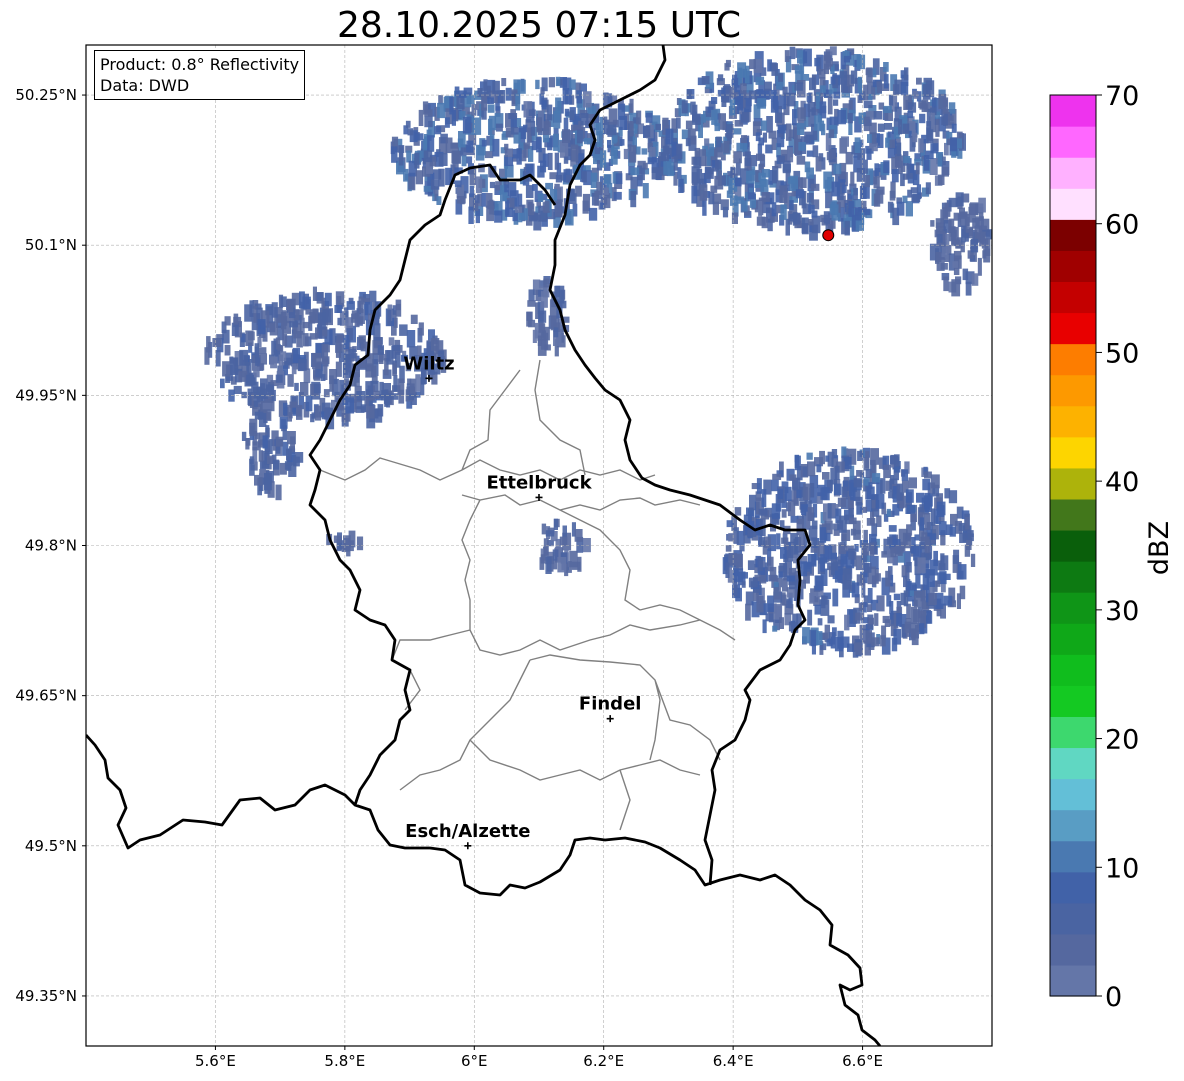 This screenshot has width=1184, height=1081. I want to click on colorbar-ticks: 0 10 20 30 40 50 60 70, so click(1117, 547).